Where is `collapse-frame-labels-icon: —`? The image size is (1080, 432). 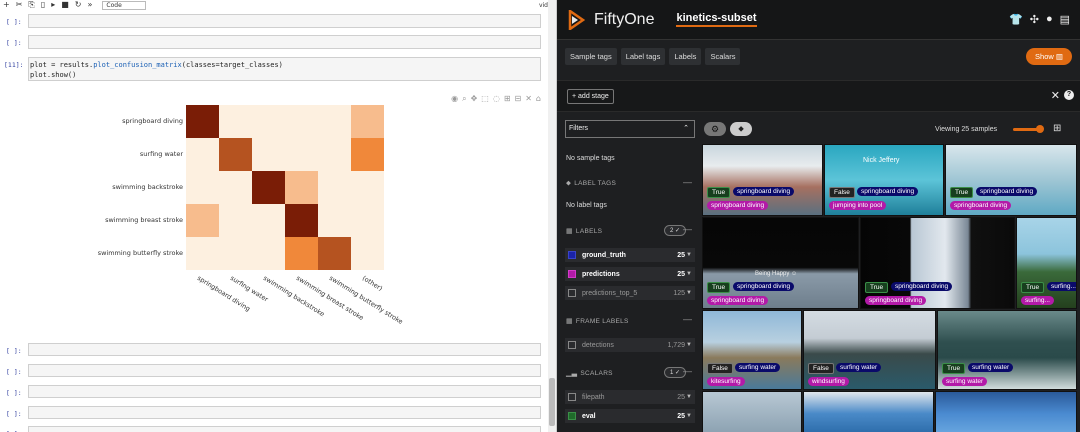
collapse-frame-labels-icon: — is located at coordinates (687, 319).